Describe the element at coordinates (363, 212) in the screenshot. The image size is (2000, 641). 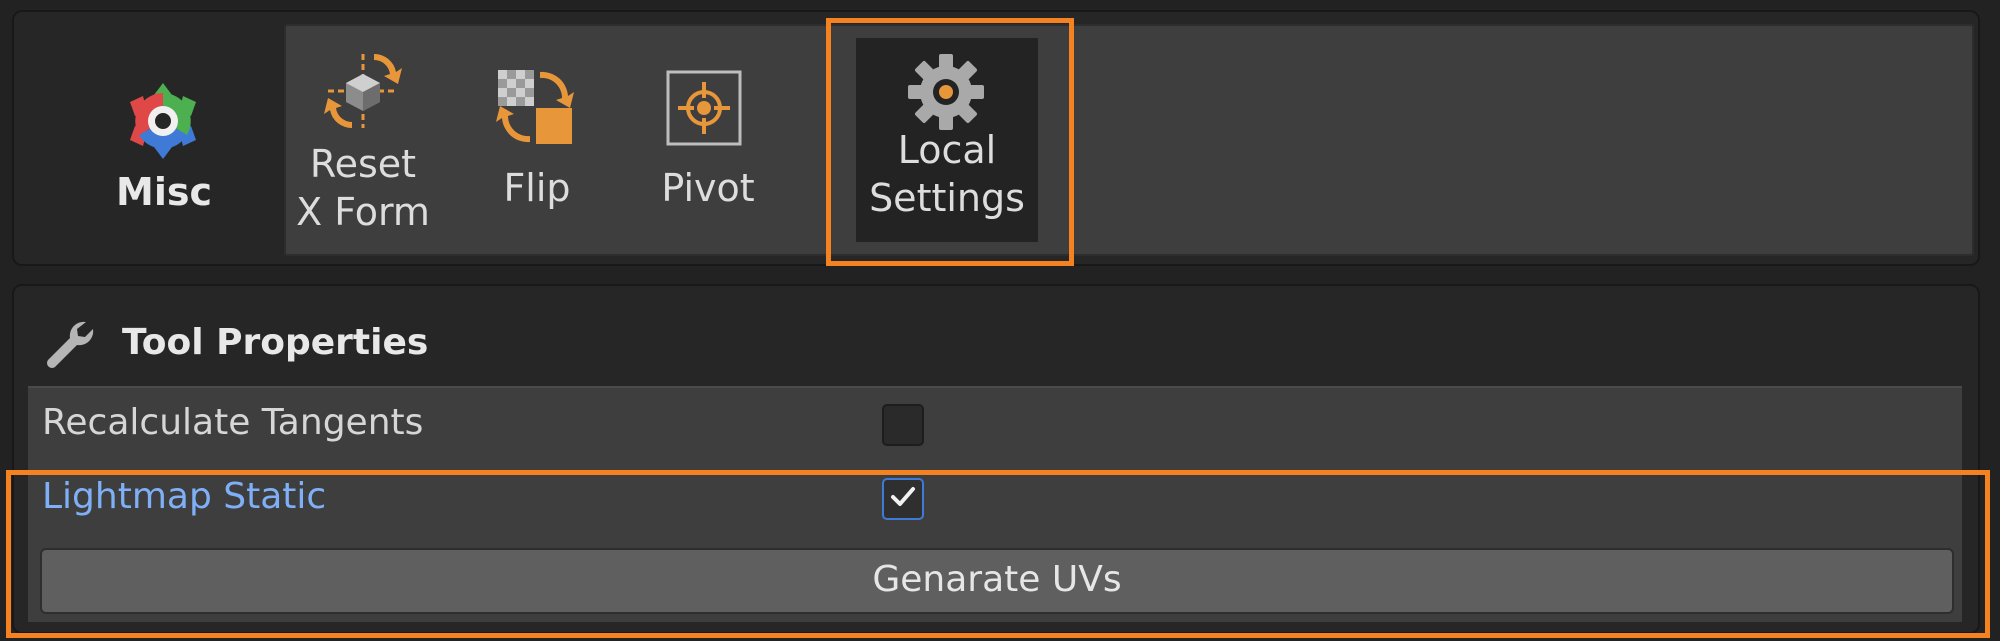
I see `reset-xform-label-line2: X Form` at that location.